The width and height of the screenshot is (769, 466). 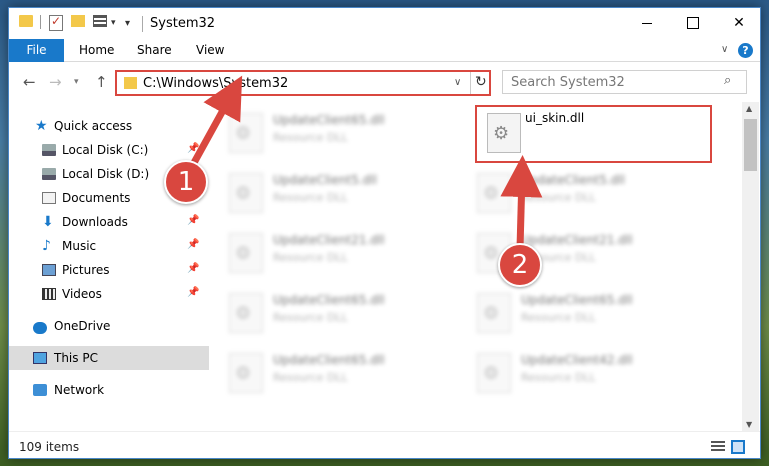 I want to click on chevron-down-icon: ▾, so click(x=113, y=23).